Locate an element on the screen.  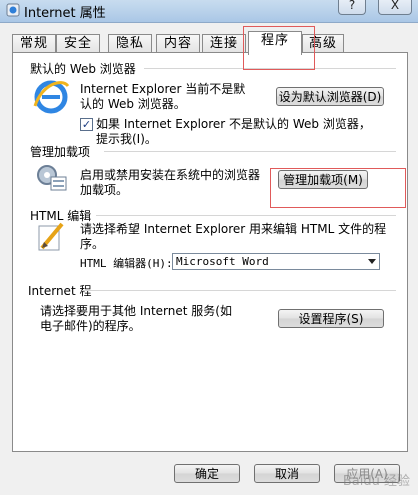
default-browser-status: Internet Explorer 当前不是默认的 Web 浏览器。 is located at coordinates (163, 96).